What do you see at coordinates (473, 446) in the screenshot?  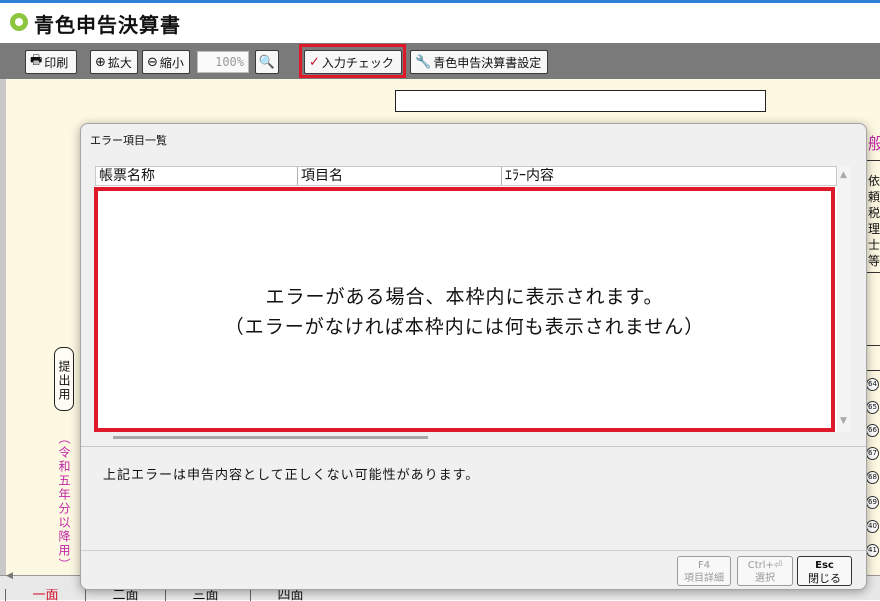 I see `dialog-divider` at bounding box center [473, 446].